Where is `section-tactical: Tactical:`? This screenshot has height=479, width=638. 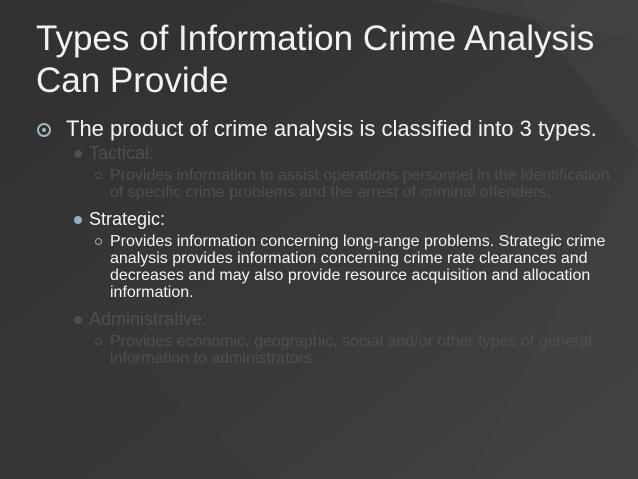 section-tactical: Tactical: is located at coordinates (327, 153).